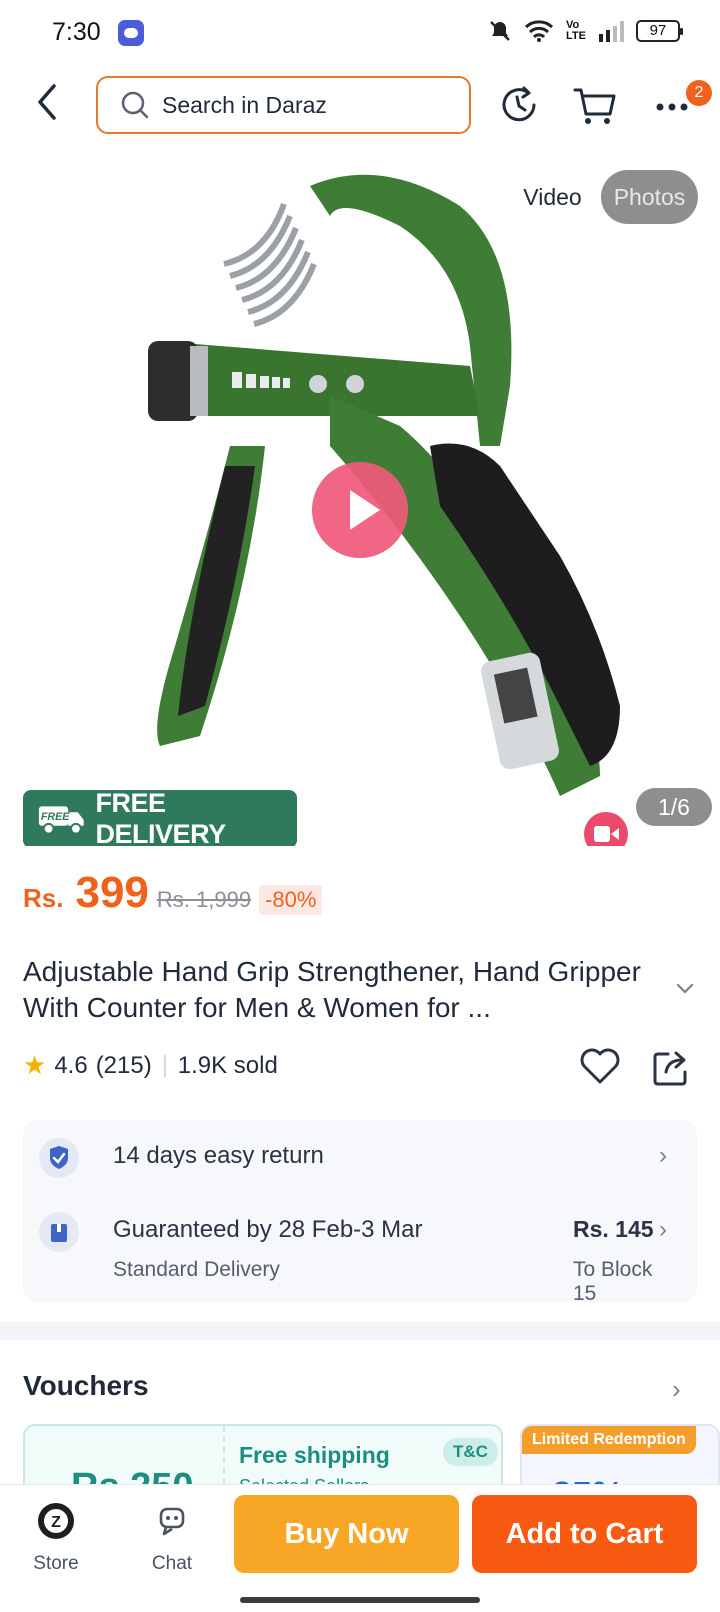 This screenshot has width=720, height=1612. What do you see at coordinates (314, 1455) in the screenshot?
I see `voucher-title: Free shipping` at bounding box center [314, 1455].